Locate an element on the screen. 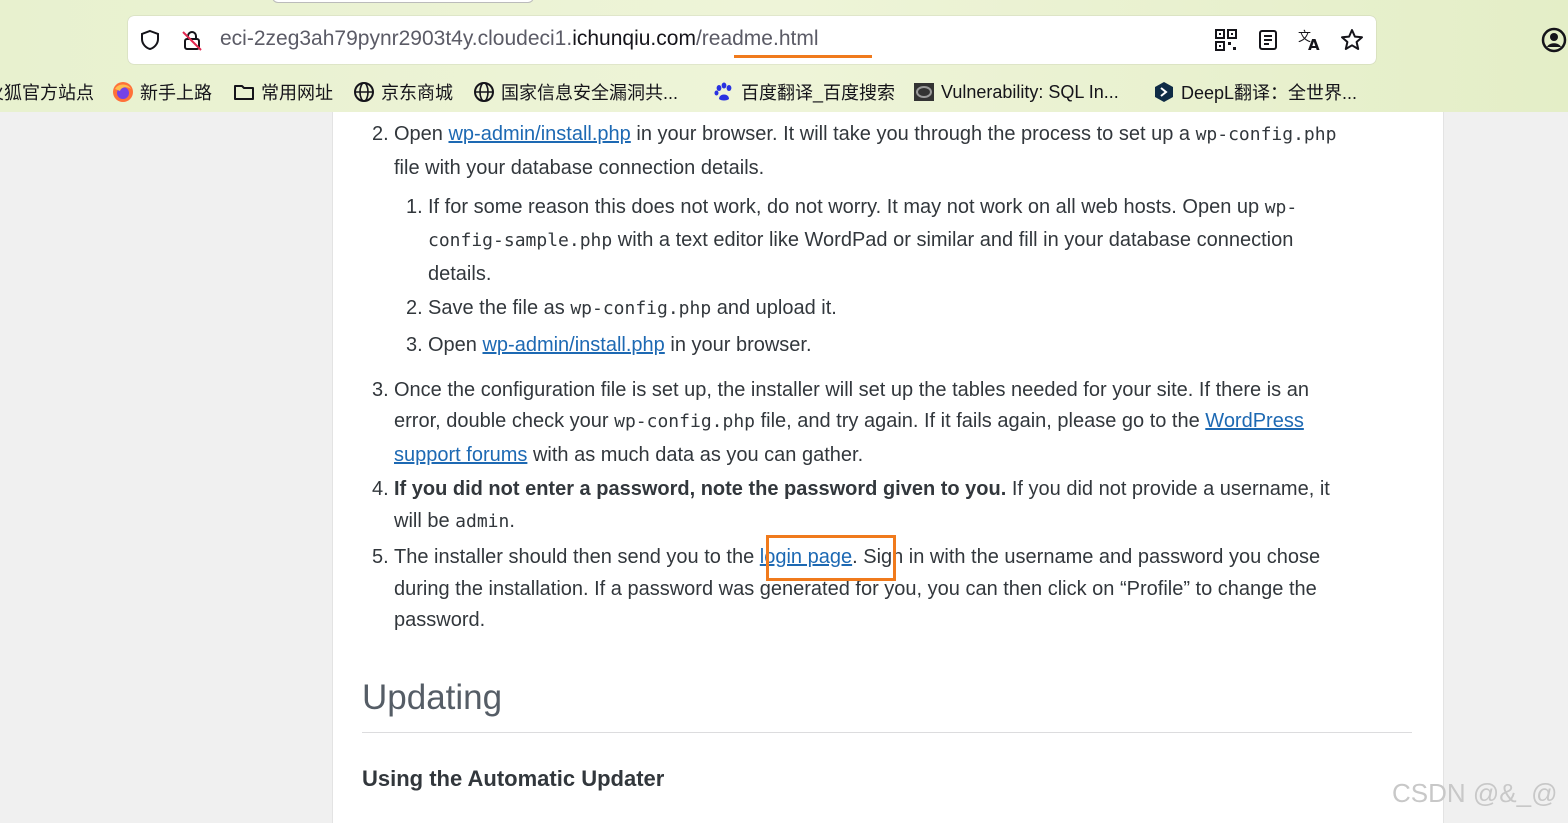  baidu-paw-icon is located at coordinates (724, 92).